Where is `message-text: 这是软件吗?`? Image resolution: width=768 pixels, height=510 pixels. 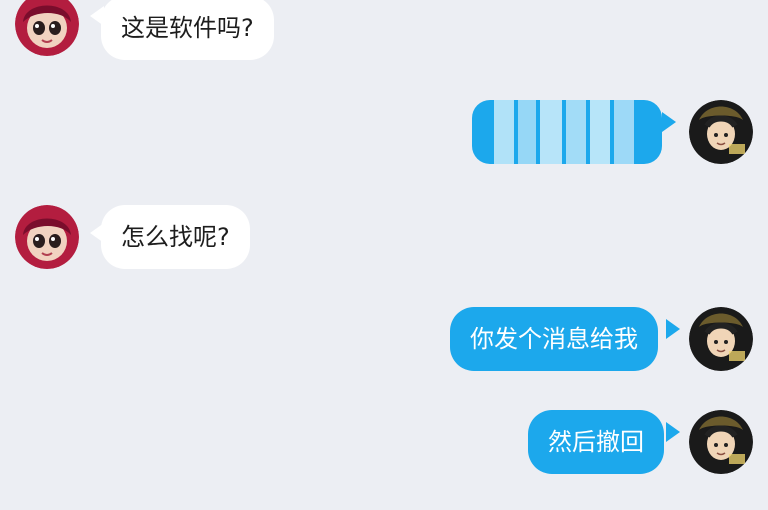 message-text: 这是软件吗? is located at coordinates (187, 28).